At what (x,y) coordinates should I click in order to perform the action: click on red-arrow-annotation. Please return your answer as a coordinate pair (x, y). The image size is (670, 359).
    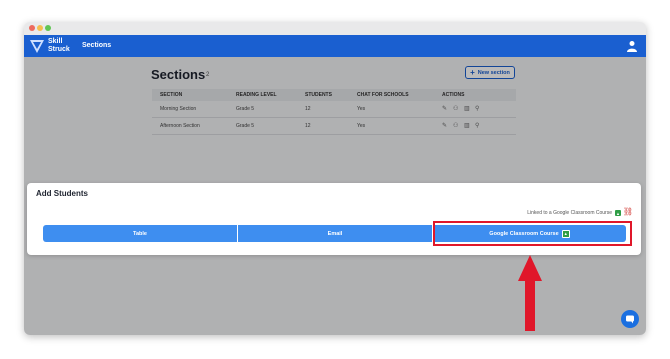
    Looking at the image, I should click on (530, 293).